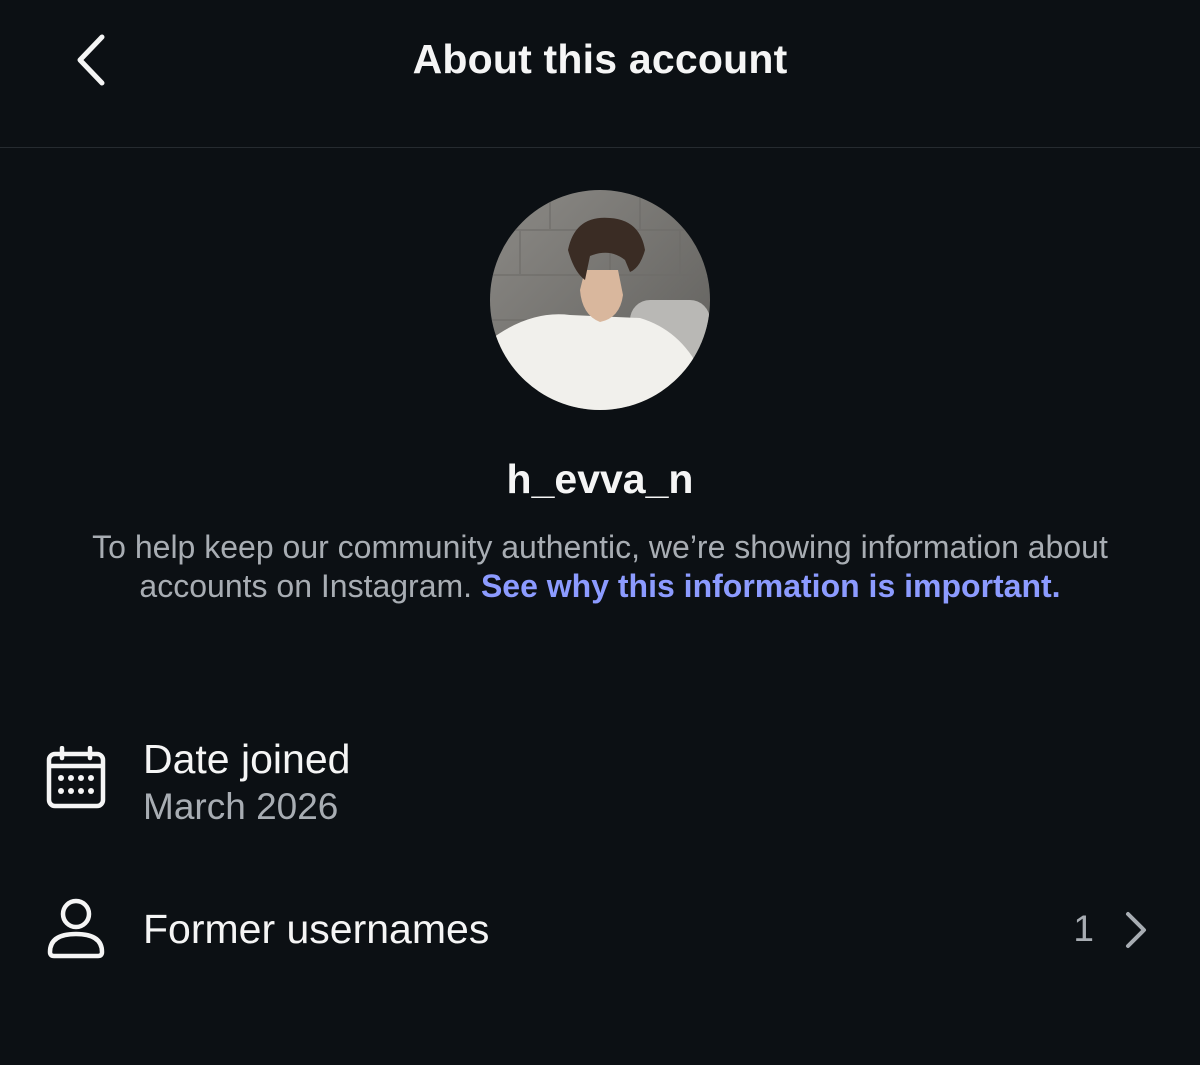 The height and width of the screenshot is (1065, 1200). Describe the element at coordinates (76, 928) in the screenshot. I see `person-icon` at that location.